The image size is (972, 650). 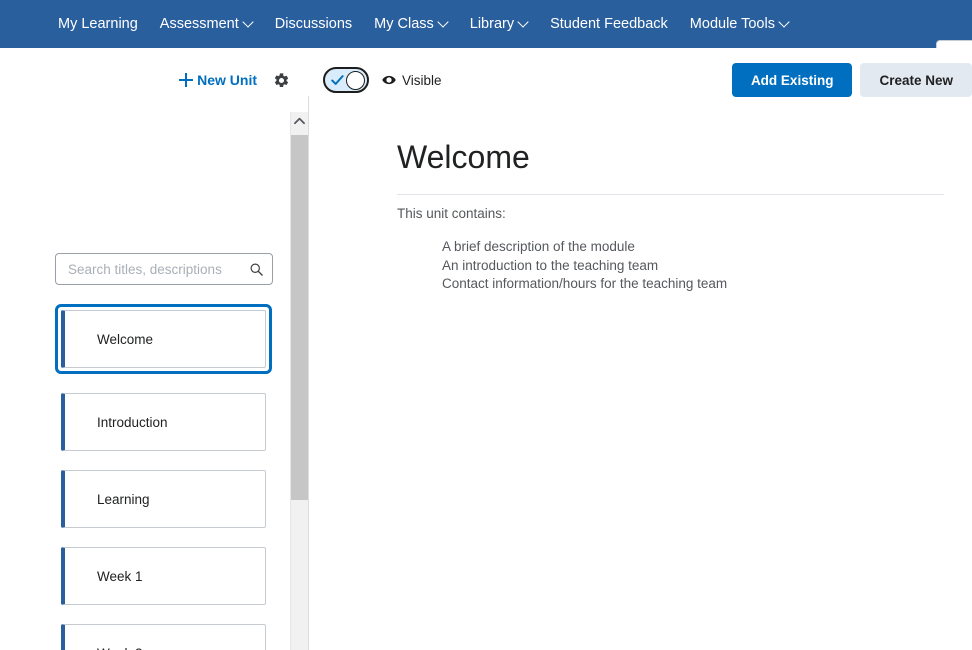 I want to click on search-icon, so click(x=256, y=269).